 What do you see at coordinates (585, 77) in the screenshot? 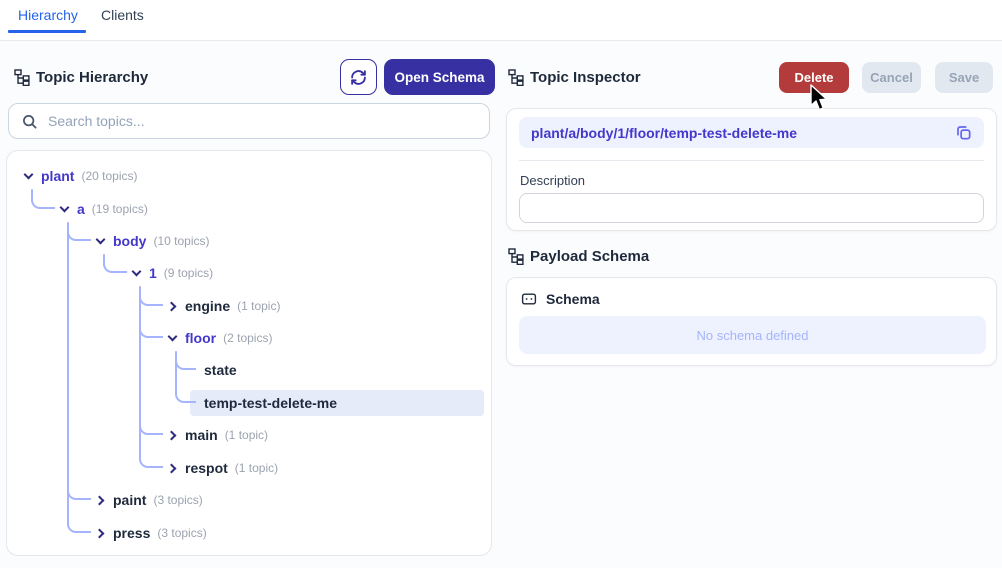
I see `right-panel-title: Topic Inspector` at bounding box center [585, 77].